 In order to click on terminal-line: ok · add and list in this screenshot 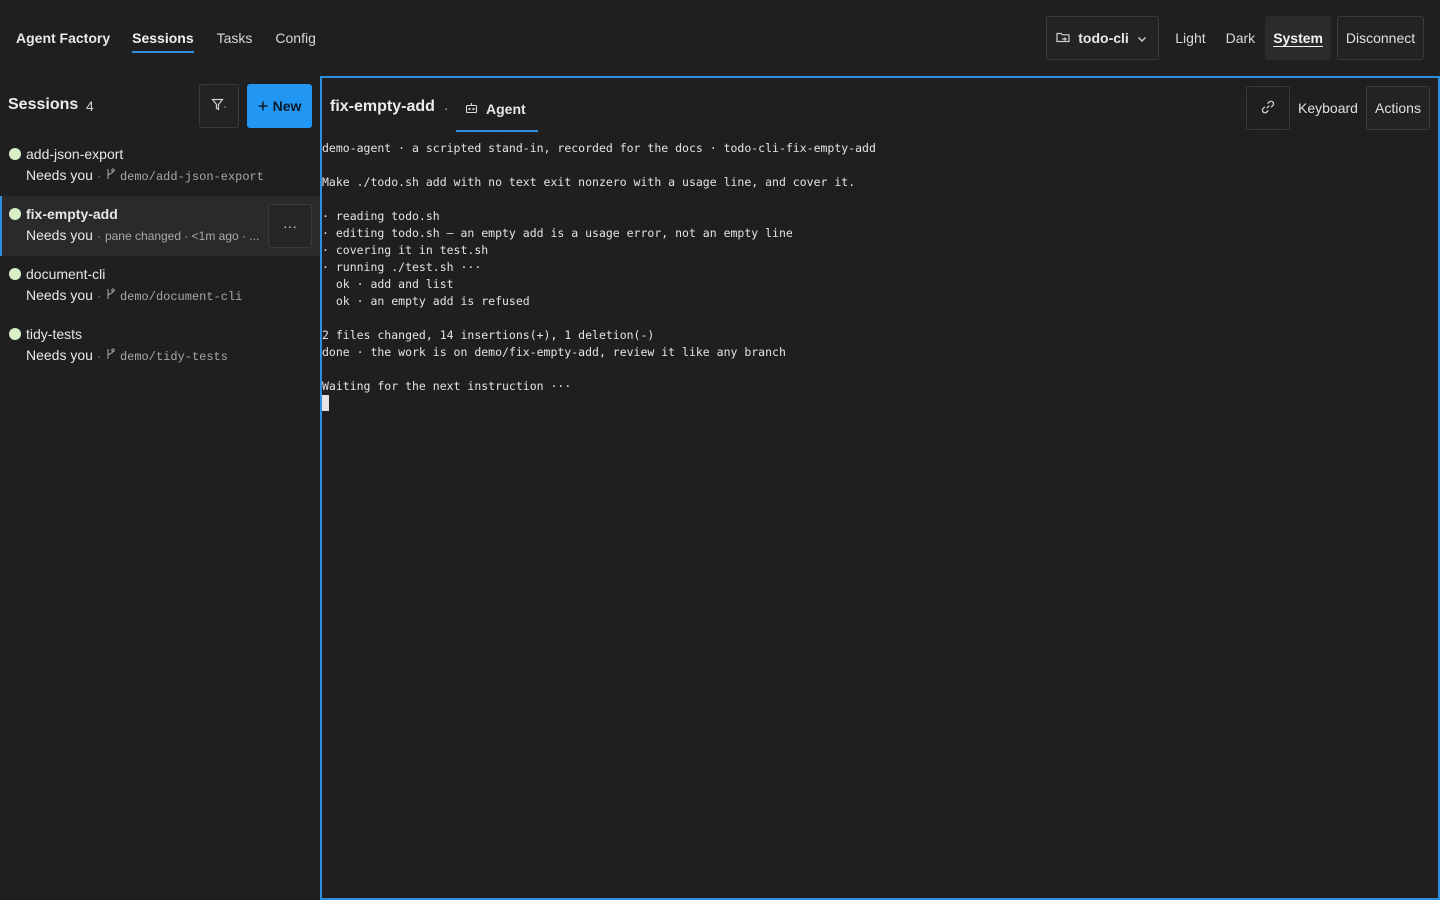, I will do `click(388, 284)`.